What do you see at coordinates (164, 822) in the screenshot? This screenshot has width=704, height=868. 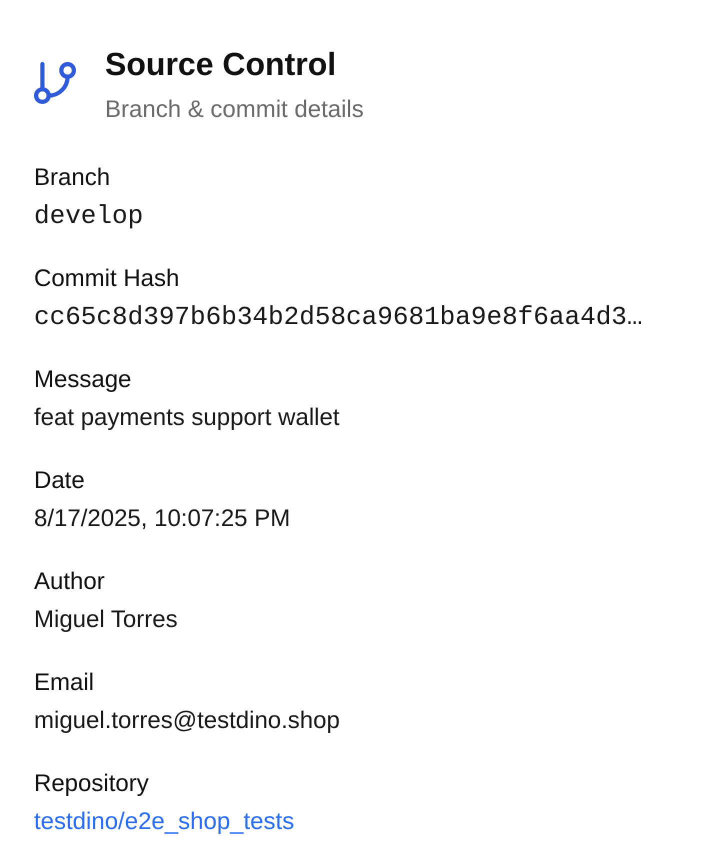 I see `repository-link: testdino/e2e_shop_tests` at bounding box center [164, 822].